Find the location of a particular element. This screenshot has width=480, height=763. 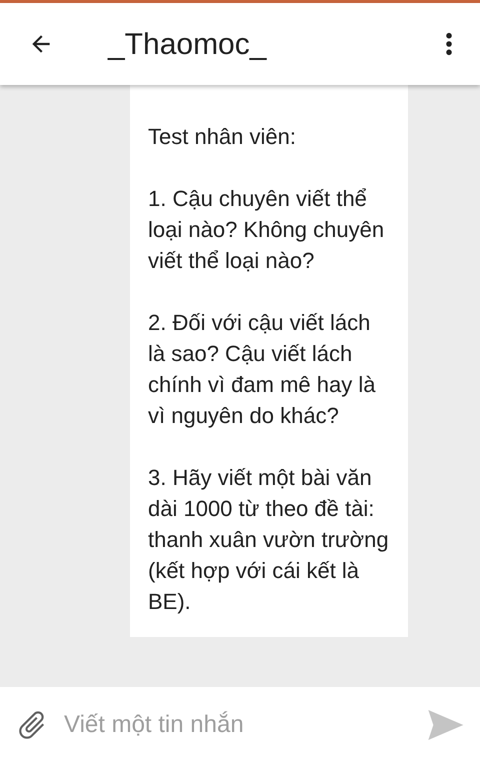

message-composer: Viết một tin nhắn is located at coordinates (240, 725).